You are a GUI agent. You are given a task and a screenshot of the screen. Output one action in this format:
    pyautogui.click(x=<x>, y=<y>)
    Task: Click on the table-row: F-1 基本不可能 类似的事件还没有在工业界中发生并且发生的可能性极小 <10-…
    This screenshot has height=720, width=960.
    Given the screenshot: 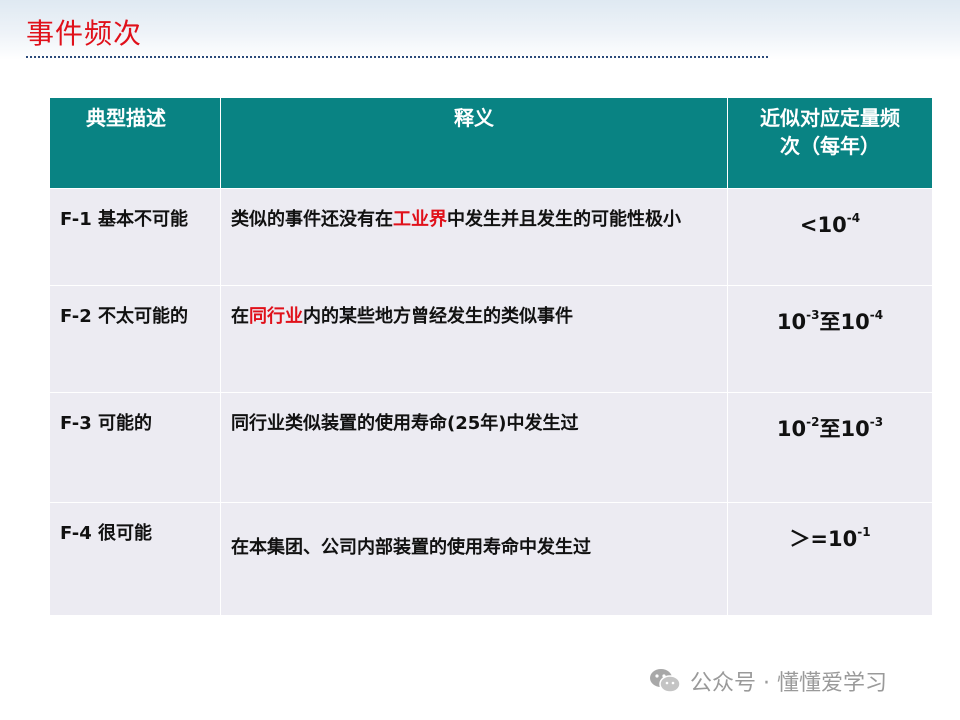 What is the action you would take?
    pyautogui.click(x=491, y=237)
    